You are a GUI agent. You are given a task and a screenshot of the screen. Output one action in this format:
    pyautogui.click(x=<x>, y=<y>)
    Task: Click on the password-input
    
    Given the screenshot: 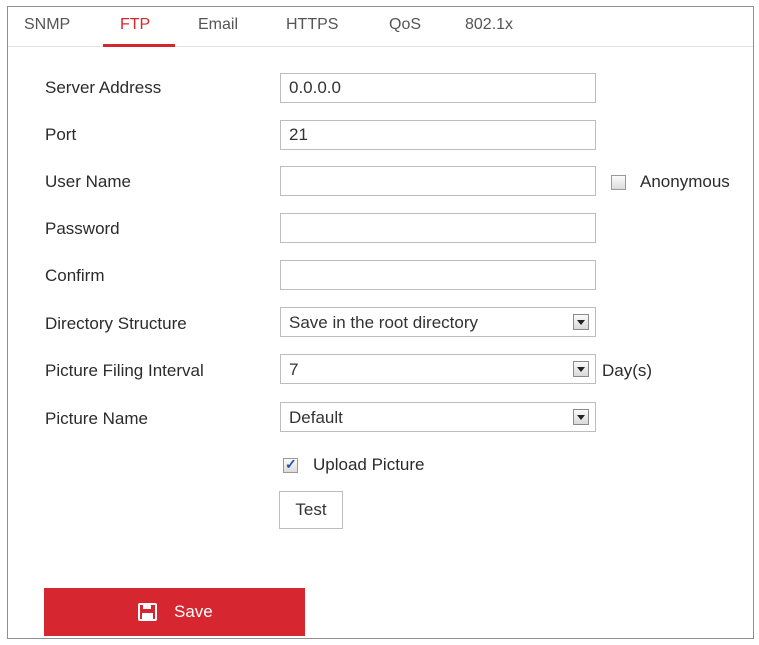 What is the action you would take?
    pyautogui.click(x=438, y=228)
    